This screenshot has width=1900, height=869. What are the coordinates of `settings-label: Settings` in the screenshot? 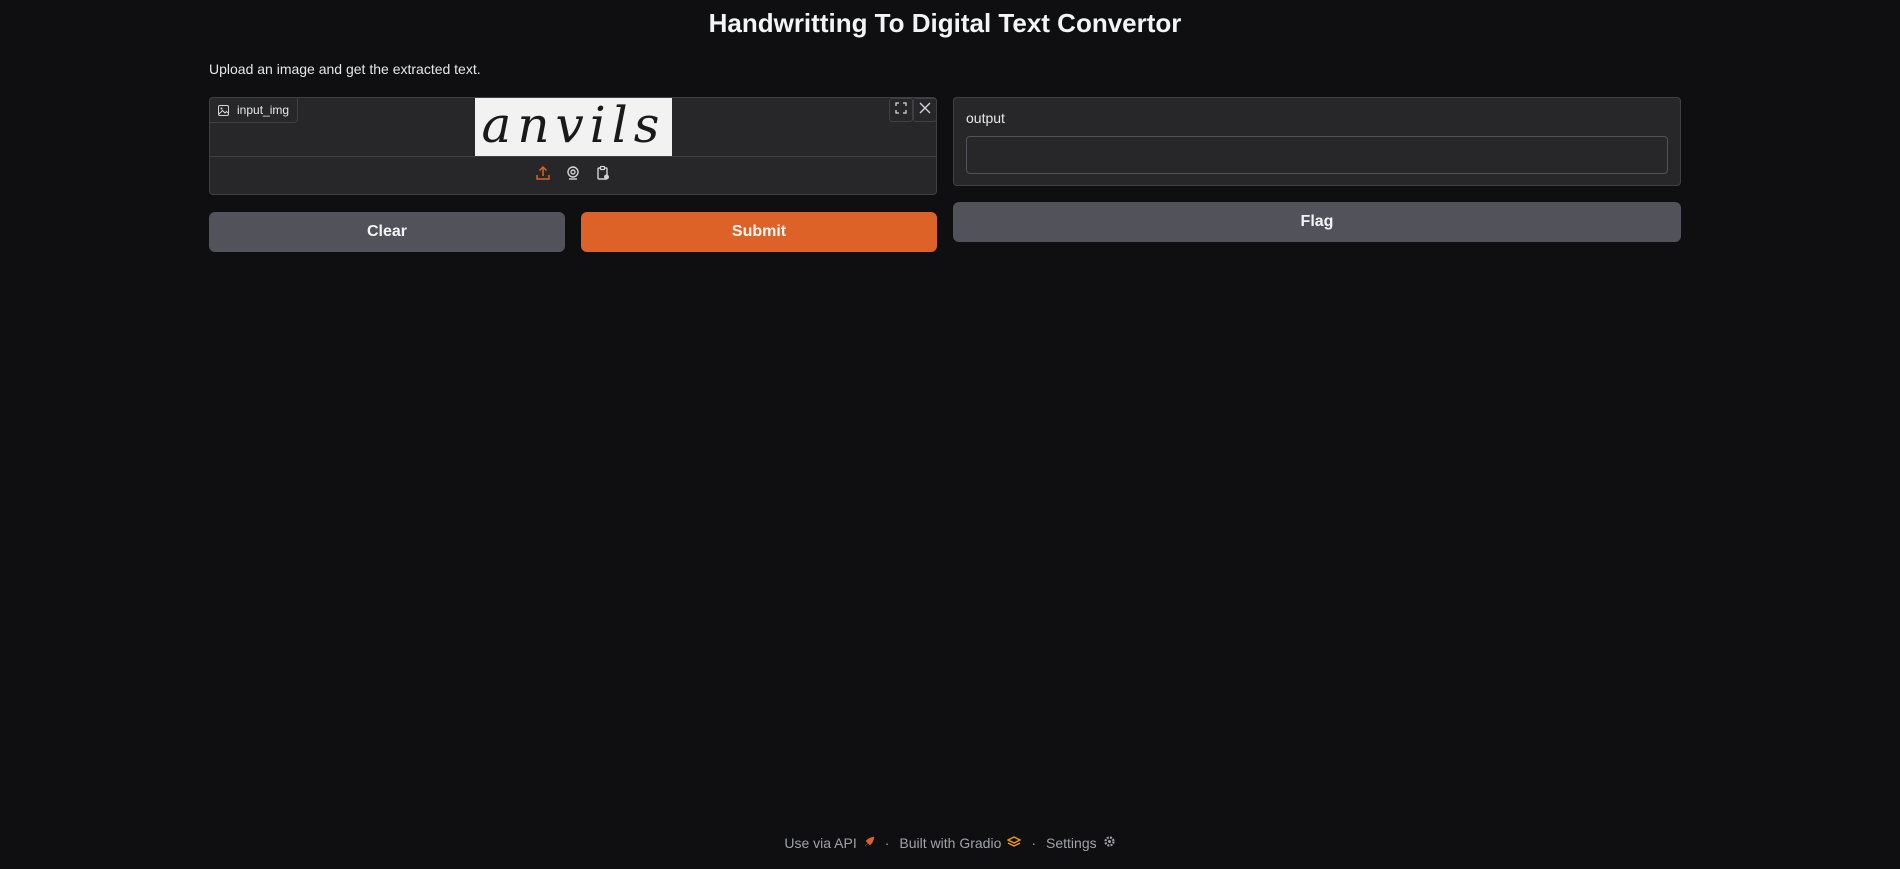 It's located at (1071, 843).